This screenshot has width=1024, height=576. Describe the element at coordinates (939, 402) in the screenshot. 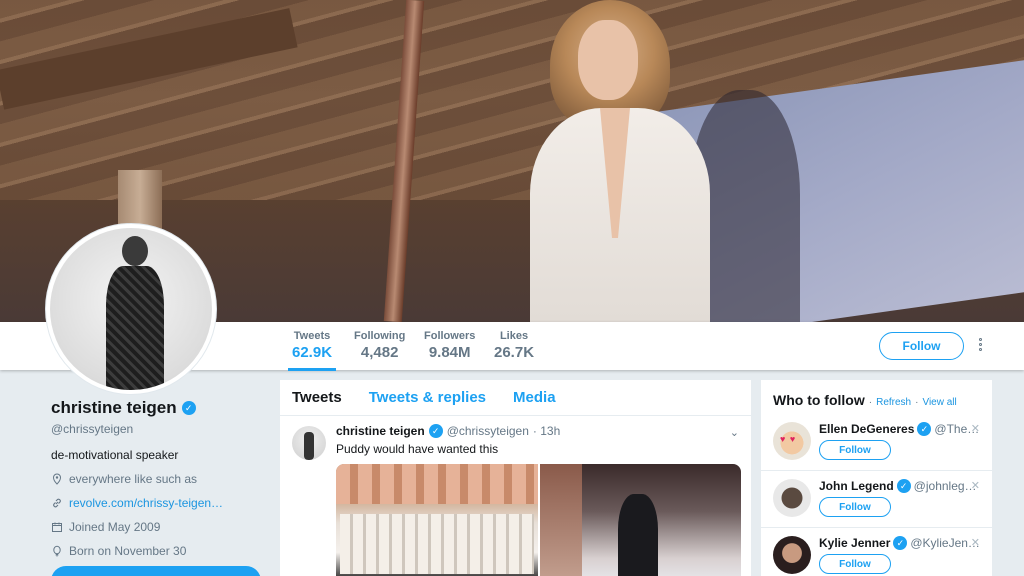

I see `view-all-link: View all` at that location.